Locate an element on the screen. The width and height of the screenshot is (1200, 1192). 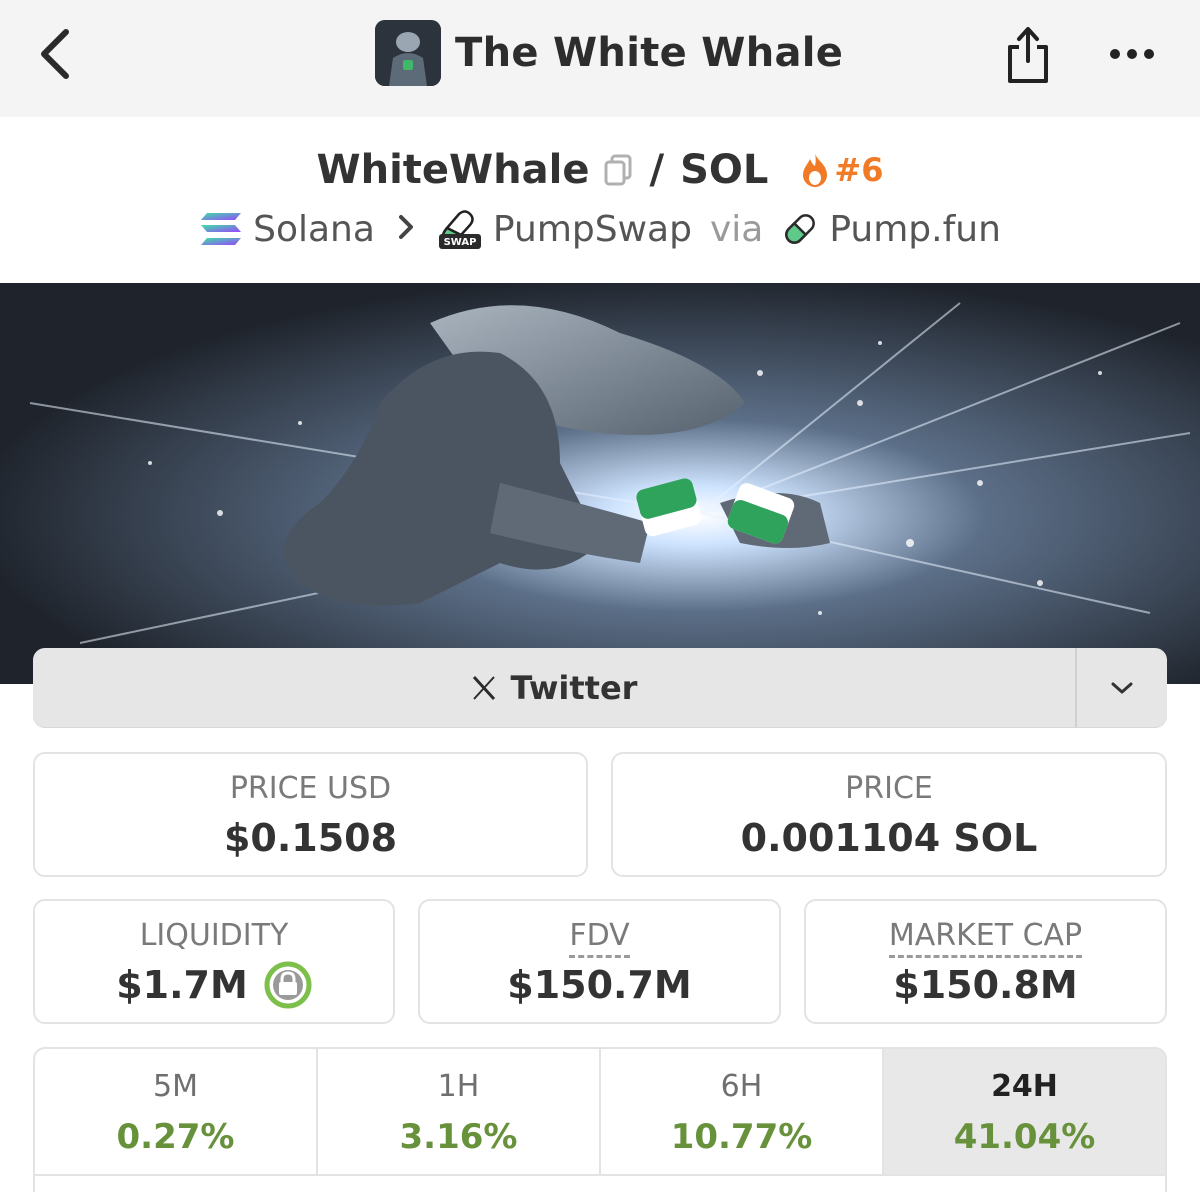
change-label: 5M is located at coordinates (175, 1086).